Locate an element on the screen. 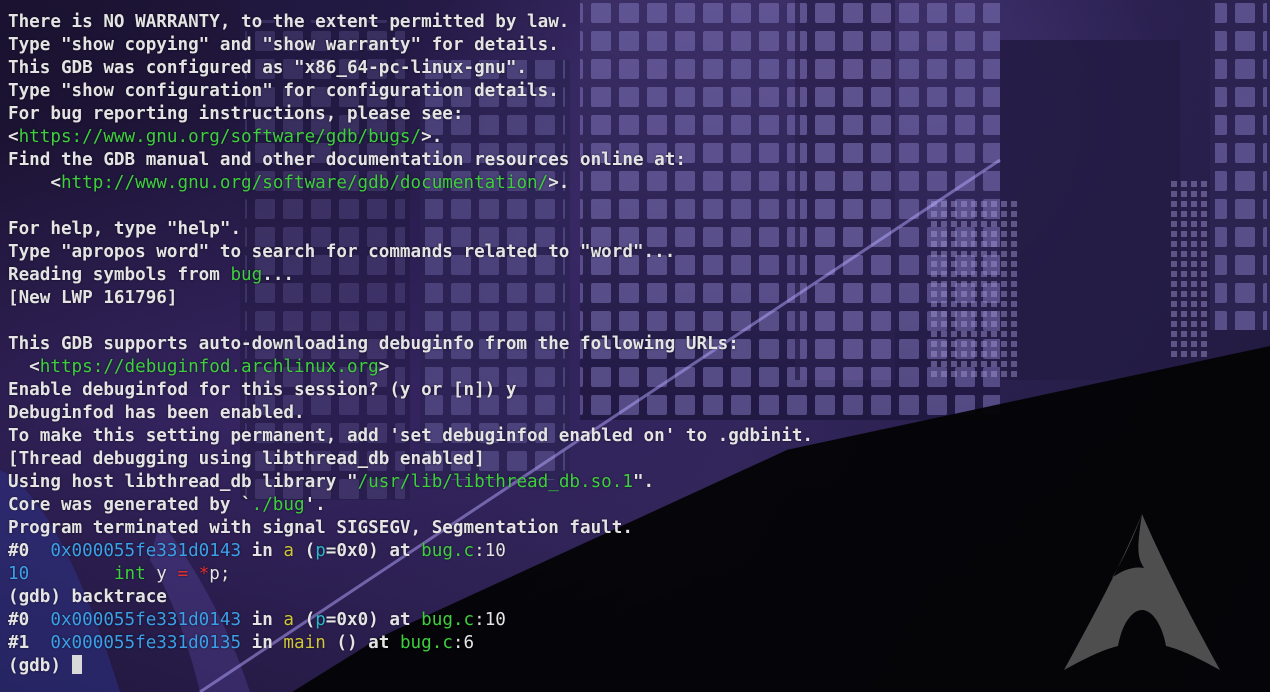 This screenshot has height=692, width=1270. terminal-text: Debuginfod has been enabled. is located at coordinates (156, 413).